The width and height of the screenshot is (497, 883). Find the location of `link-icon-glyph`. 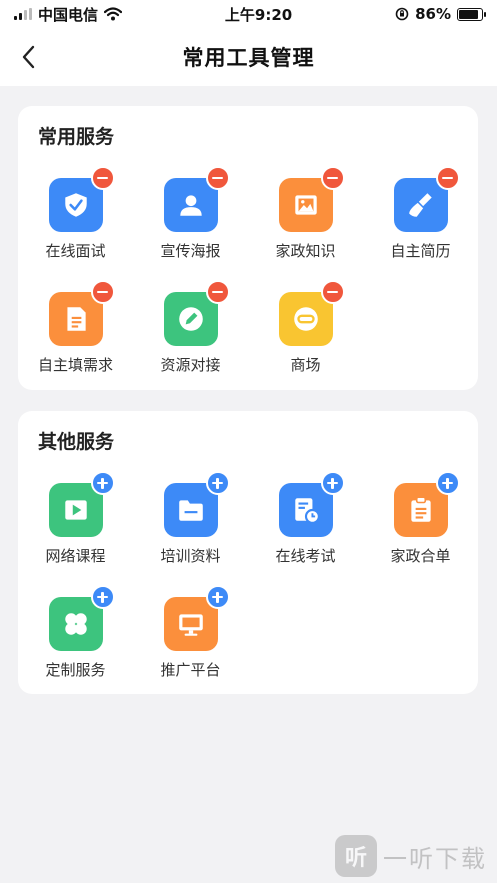

link-icon-glyph is located at coordinates (305, 319).